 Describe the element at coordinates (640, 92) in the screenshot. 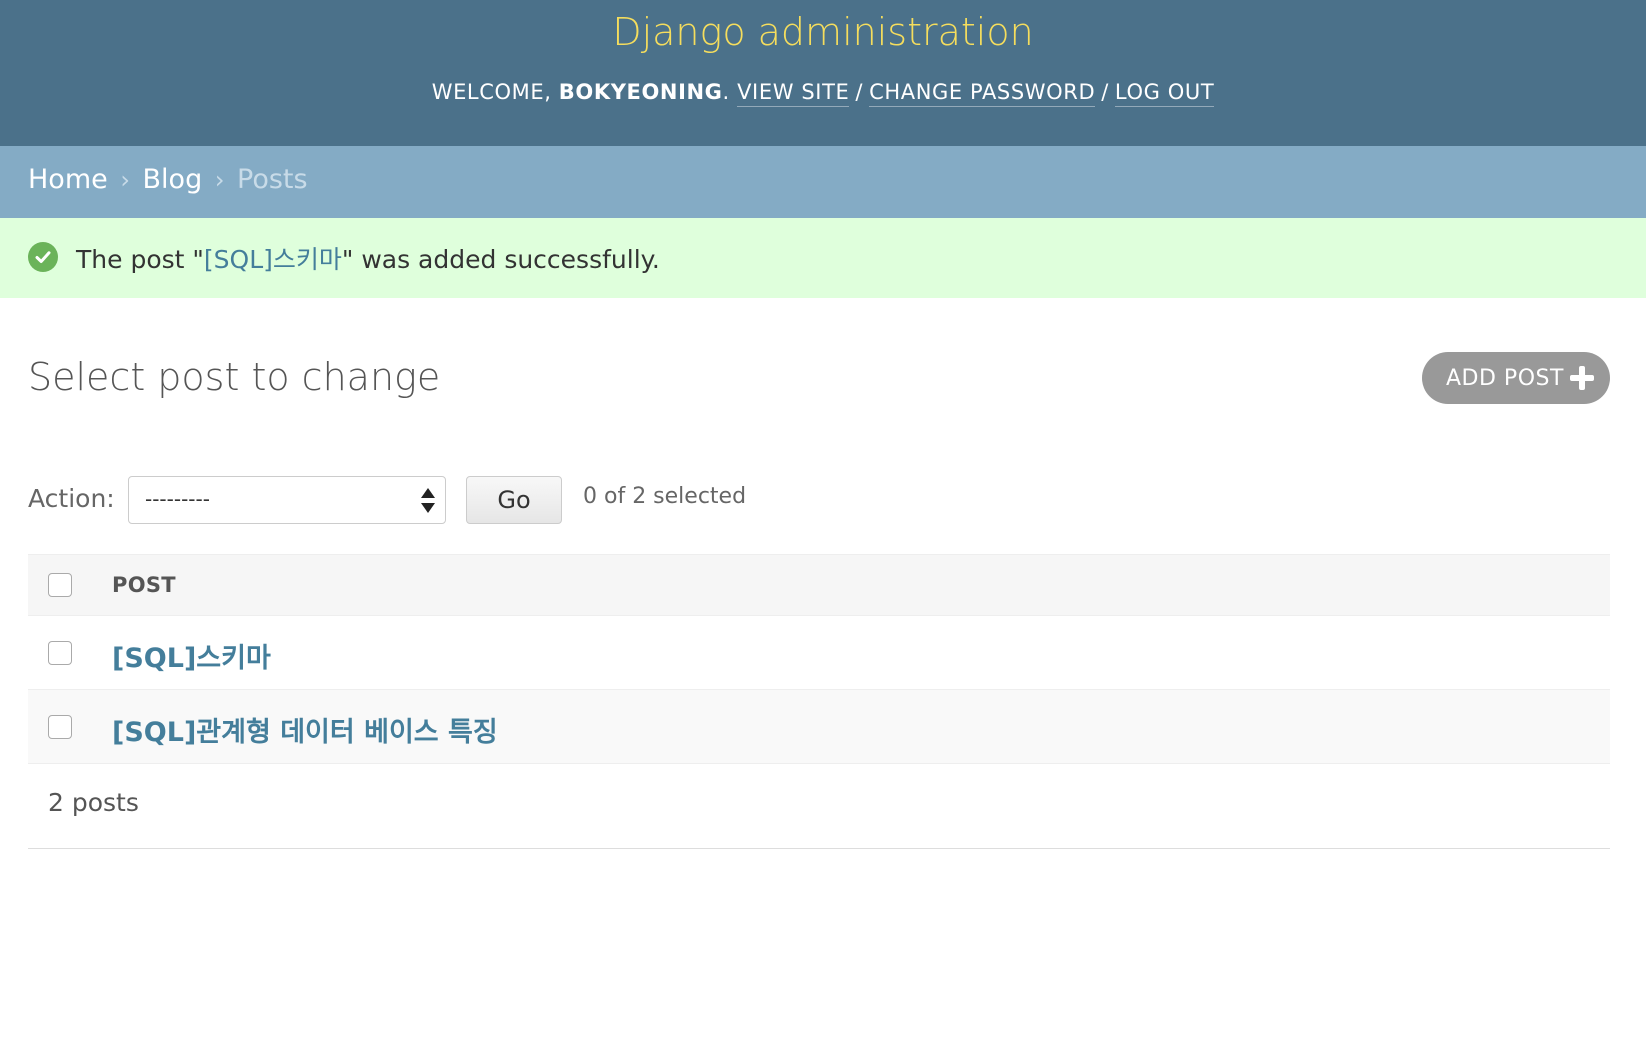

I see `username: BOKYEONING` at that location.